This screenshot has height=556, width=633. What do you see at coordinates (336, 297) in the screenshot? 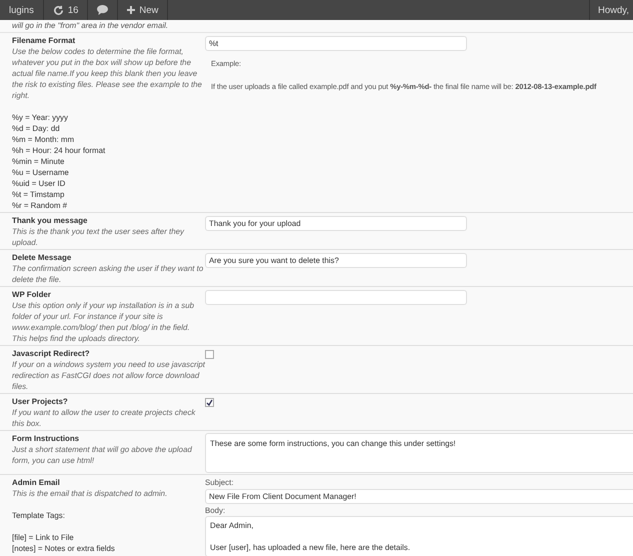
I see `text-field` at bounding box center [336, 297].